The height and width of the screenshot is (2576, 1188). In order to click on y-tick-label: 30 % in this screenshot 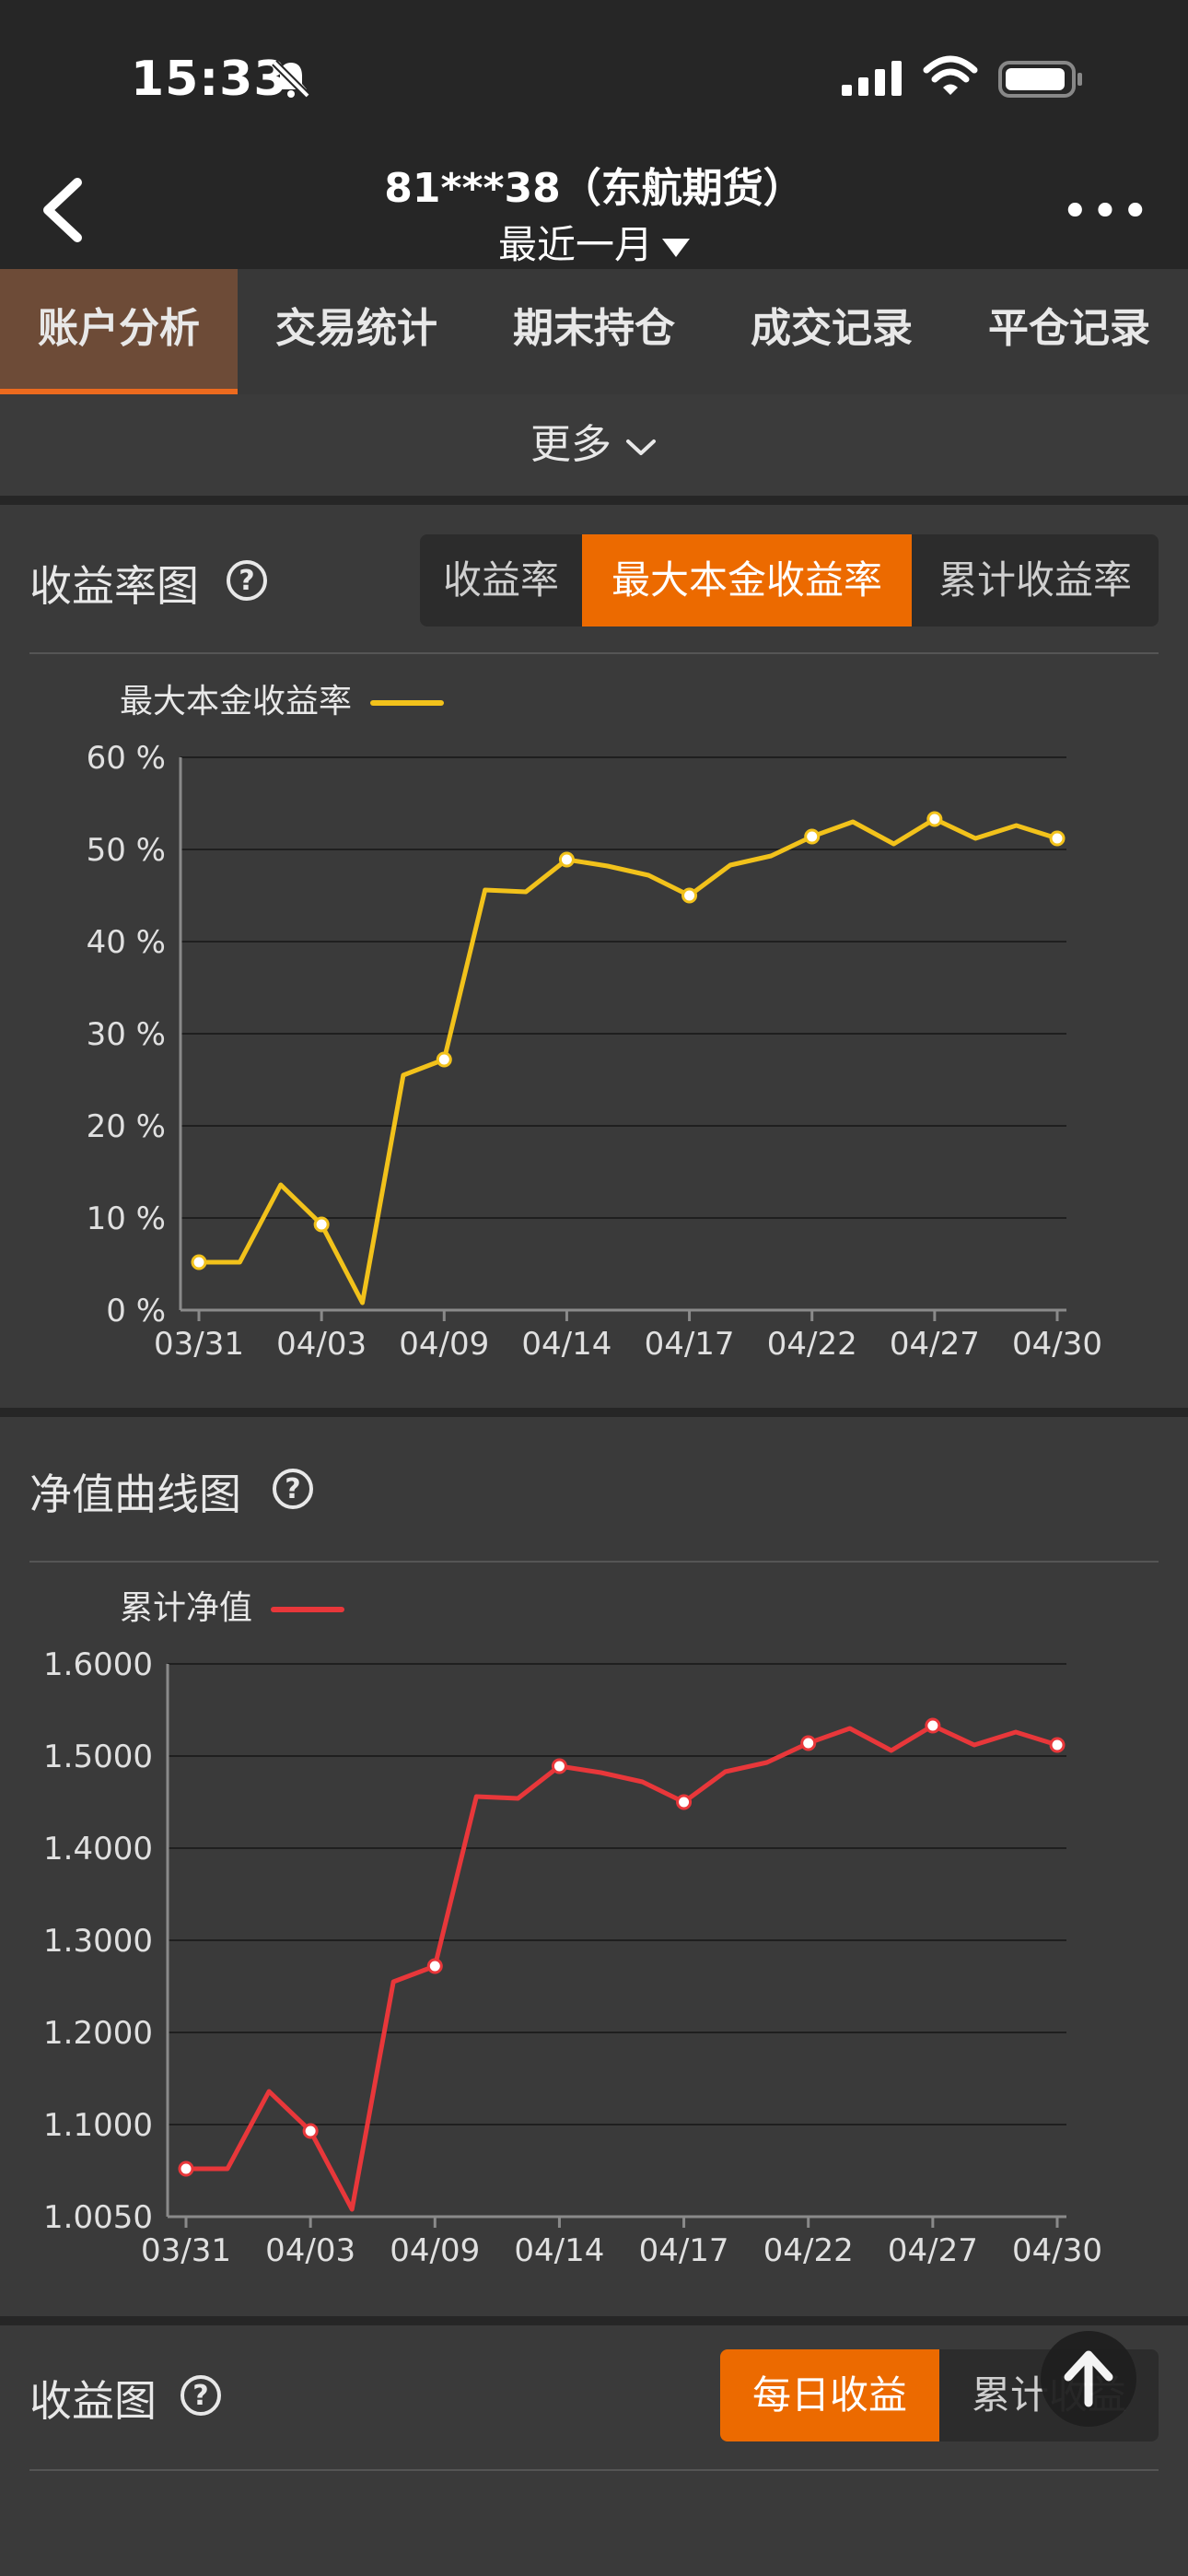, I will do `click(126, 1034)`.